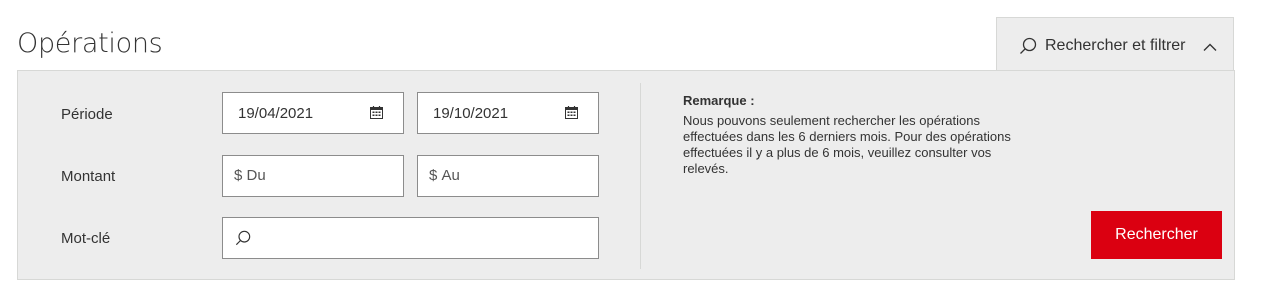 This screenshot has height=296, width=1280. Describe the element at coordinates (433, 175) in the screenshot. I see `amount-to-currency: $` at that location.